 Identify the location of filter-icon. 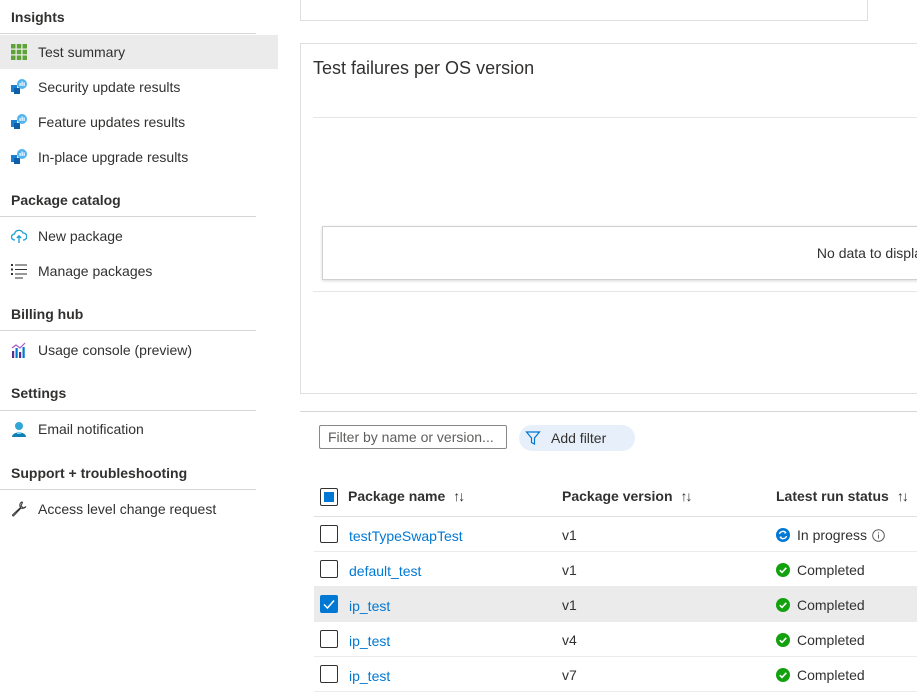
(533, 438).